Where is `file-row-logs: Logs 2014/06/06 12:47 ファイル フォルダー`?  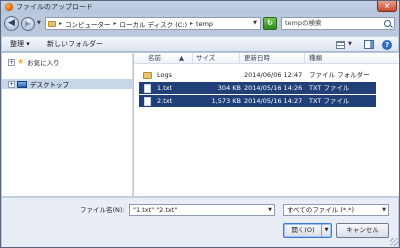 file-row-logs: Logs 2014/06/06 12:47 ファイル フォルダー is located at coordinates (257, 75).